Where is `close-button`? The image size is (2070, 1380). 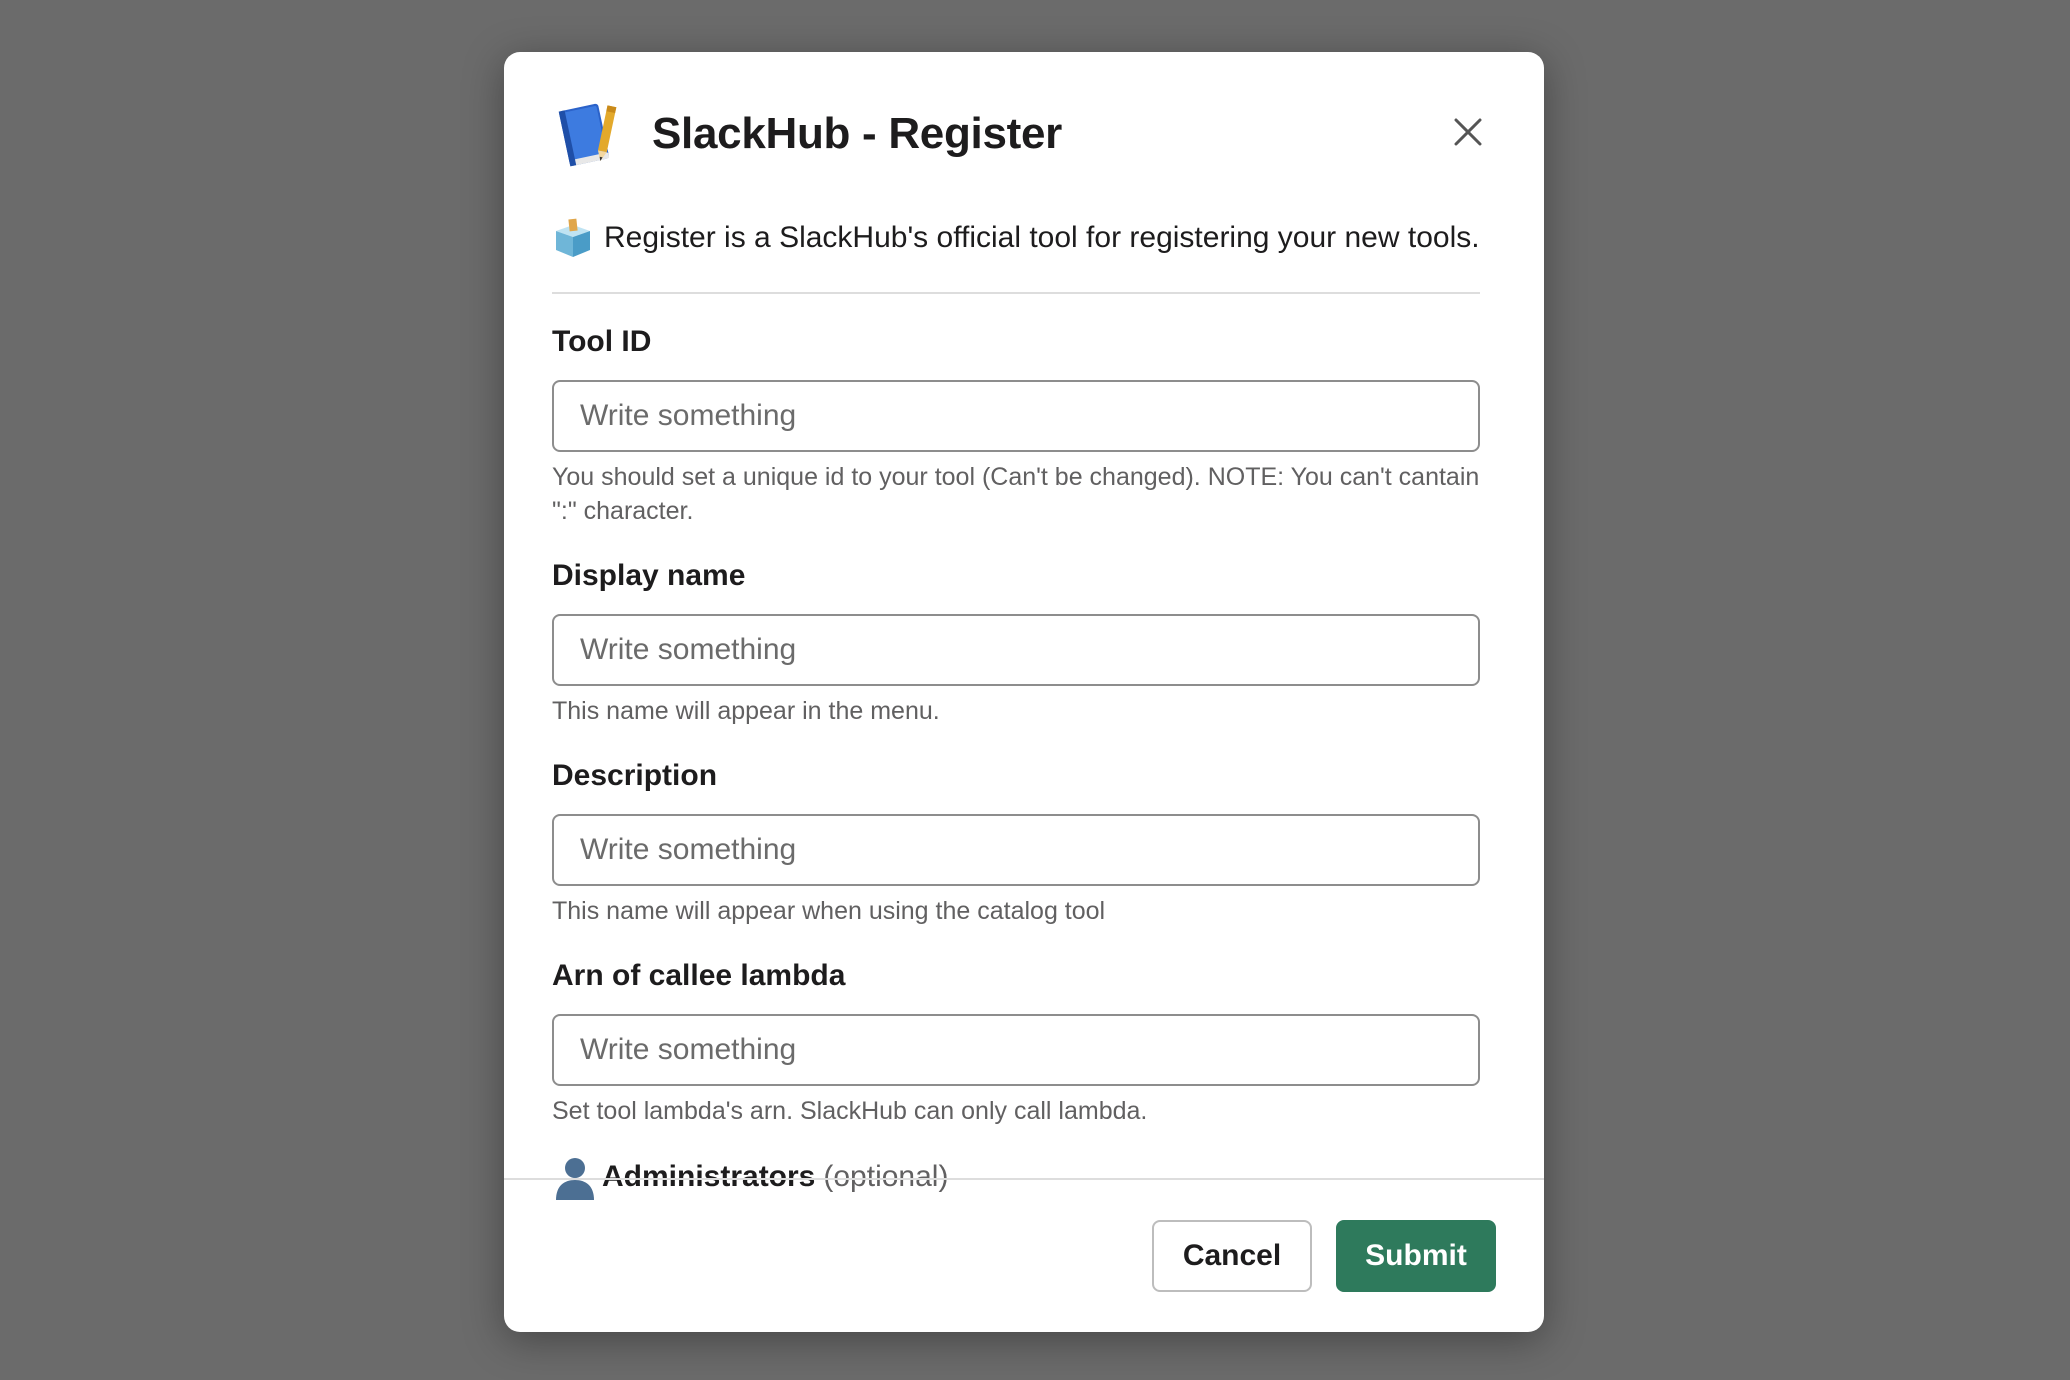
close-button is located at coordinates (1468, 134).